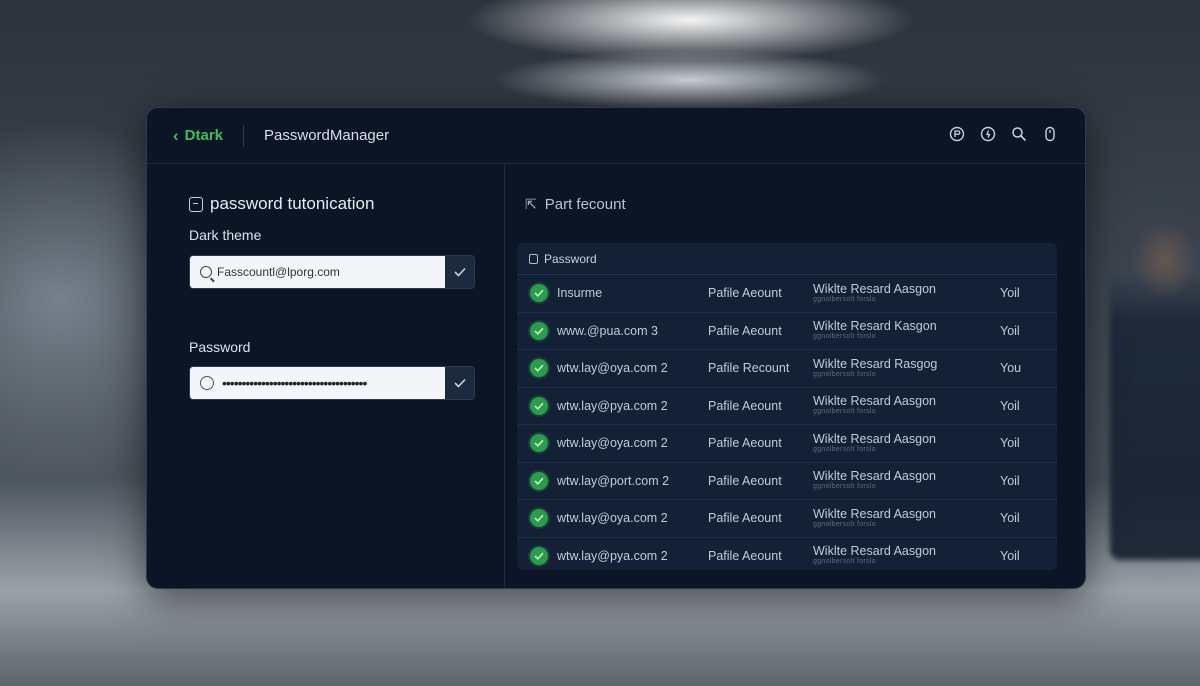 This screenshot has height=686, width=1200. Describe the element at coordinates (787, 259) in the screenshot. I see `table-header: Password` at that location.